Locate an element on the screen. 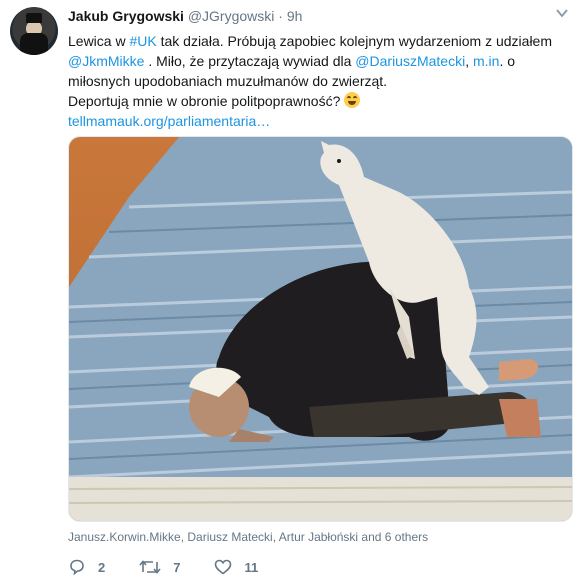 The height and width of the screenshot is (584, 579). avatar is located at coordinates (34, 31).